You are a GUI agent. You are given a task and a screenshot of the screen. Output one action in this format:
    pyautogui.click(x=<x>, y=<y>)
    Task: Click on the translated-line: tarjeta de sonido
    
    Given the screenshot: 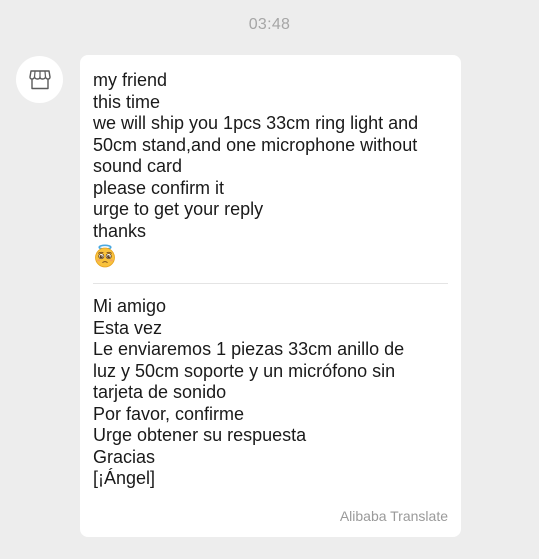 What is the action you would take?
    pyautogui.click(x=160, y=392)
    